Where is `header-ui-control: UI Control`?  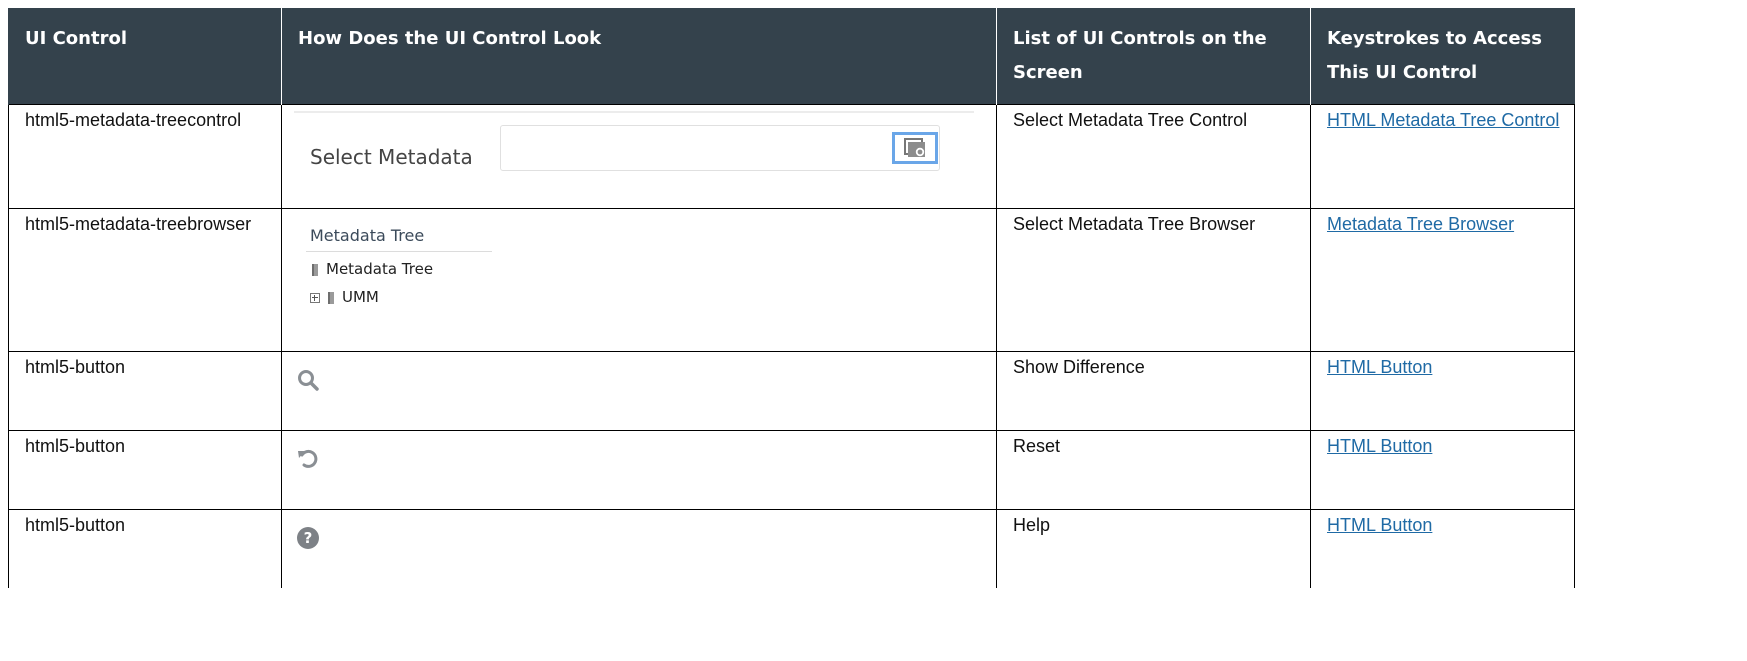 header-ui-control: UI Control is located at coordinates (145, 56).